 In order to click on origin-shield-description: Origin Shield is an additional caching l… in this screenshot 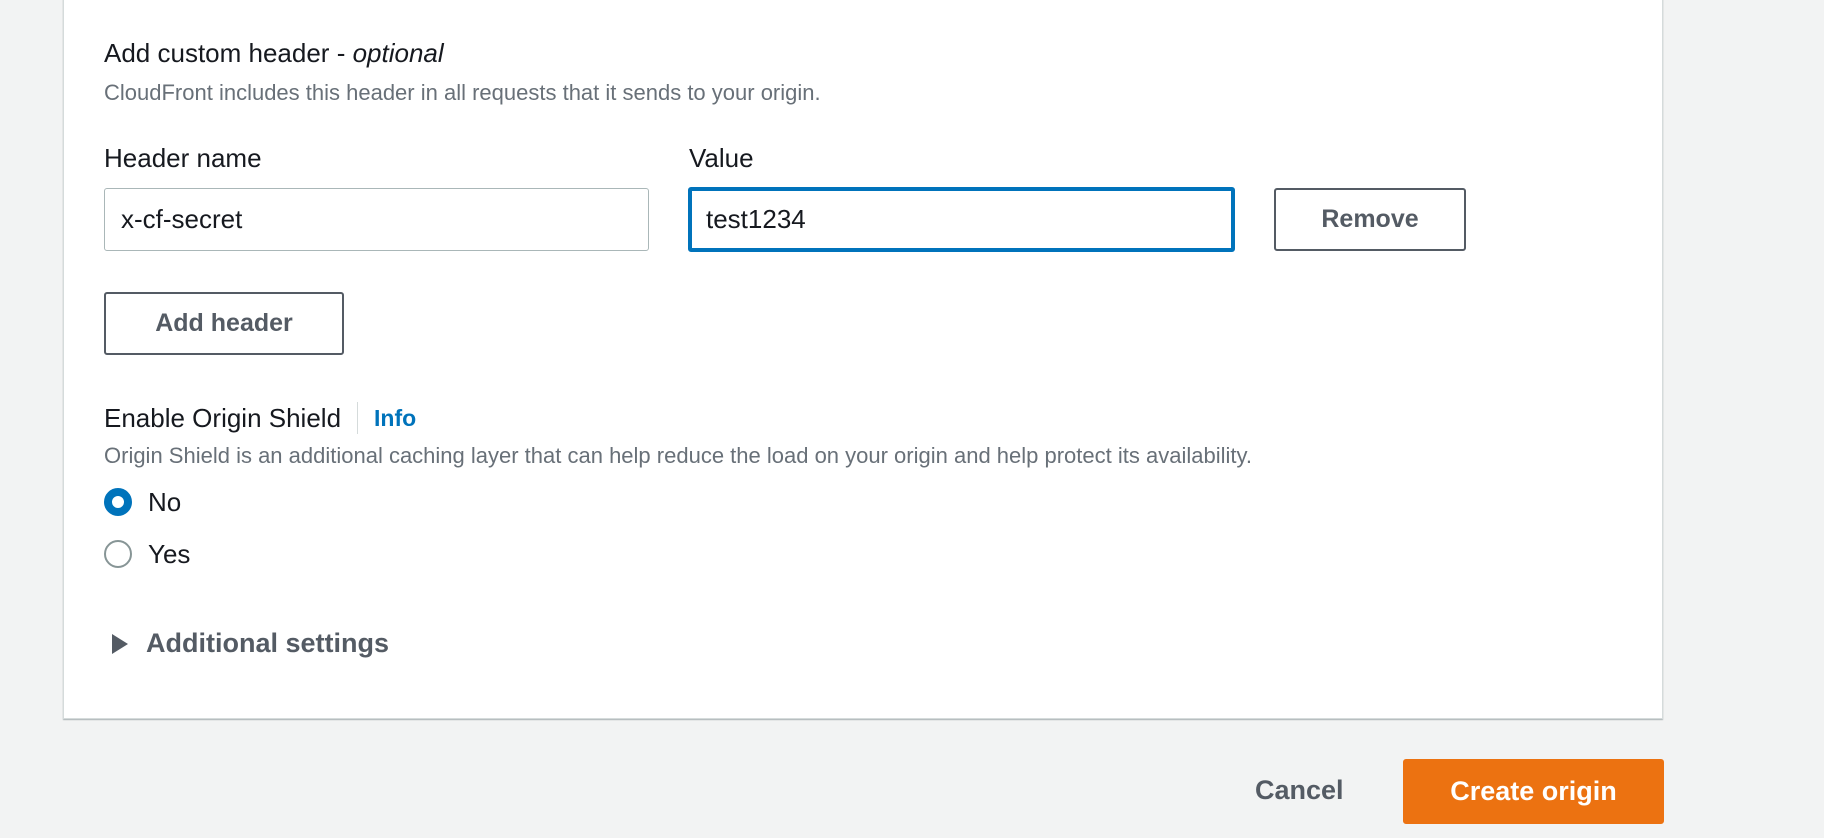, I will do `click(678, 455)`.